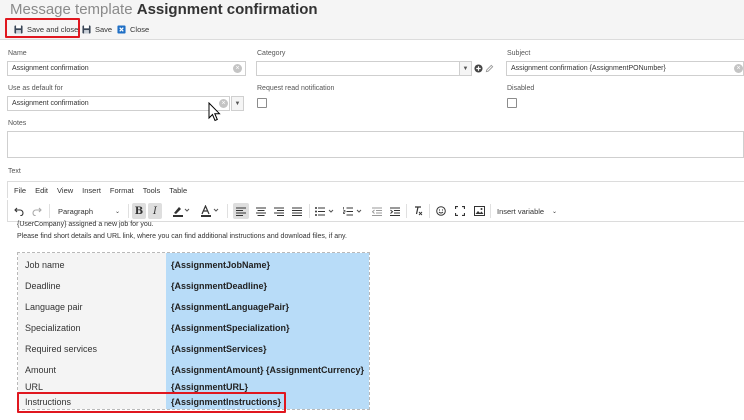 Image resolution: width=744 pixels, height=420 pixels. I want to click on clear-formatting-icon, so click(419, 211).